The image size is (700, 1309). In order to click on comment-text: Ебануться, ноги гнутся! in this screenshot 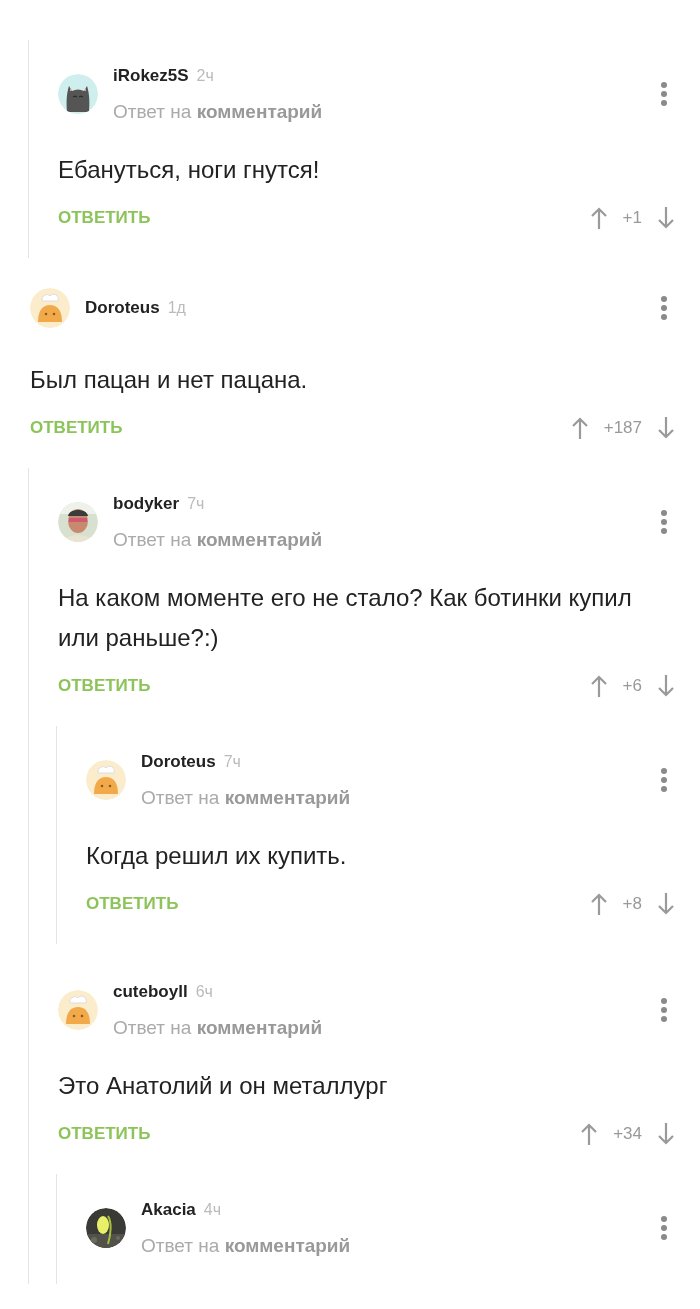, I will do `click(189, 170)`.